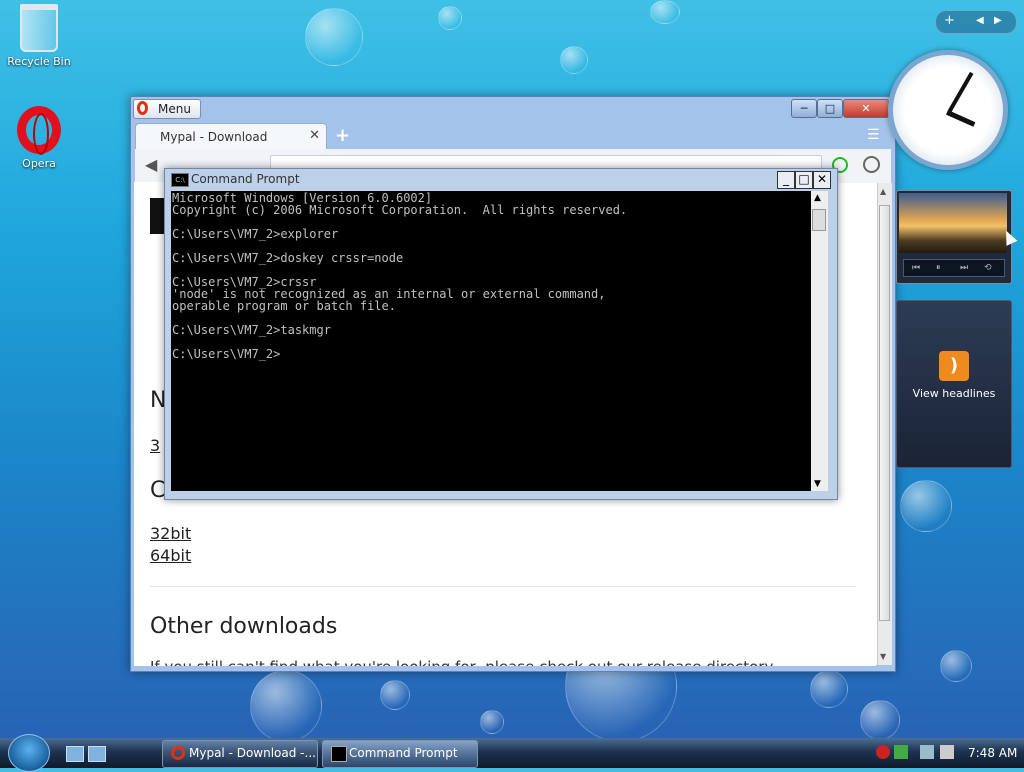 The image size is (1024, 772). I want to click on taskbar-clock: 7:48 AM, so click(992, 753).